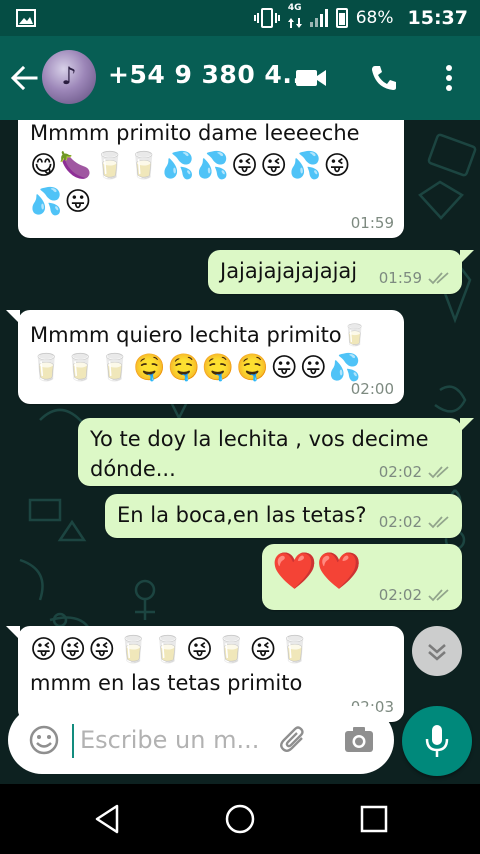 This screenshot has height=854, width=480. I want to click on nav-home-icon, so click(240, 819).